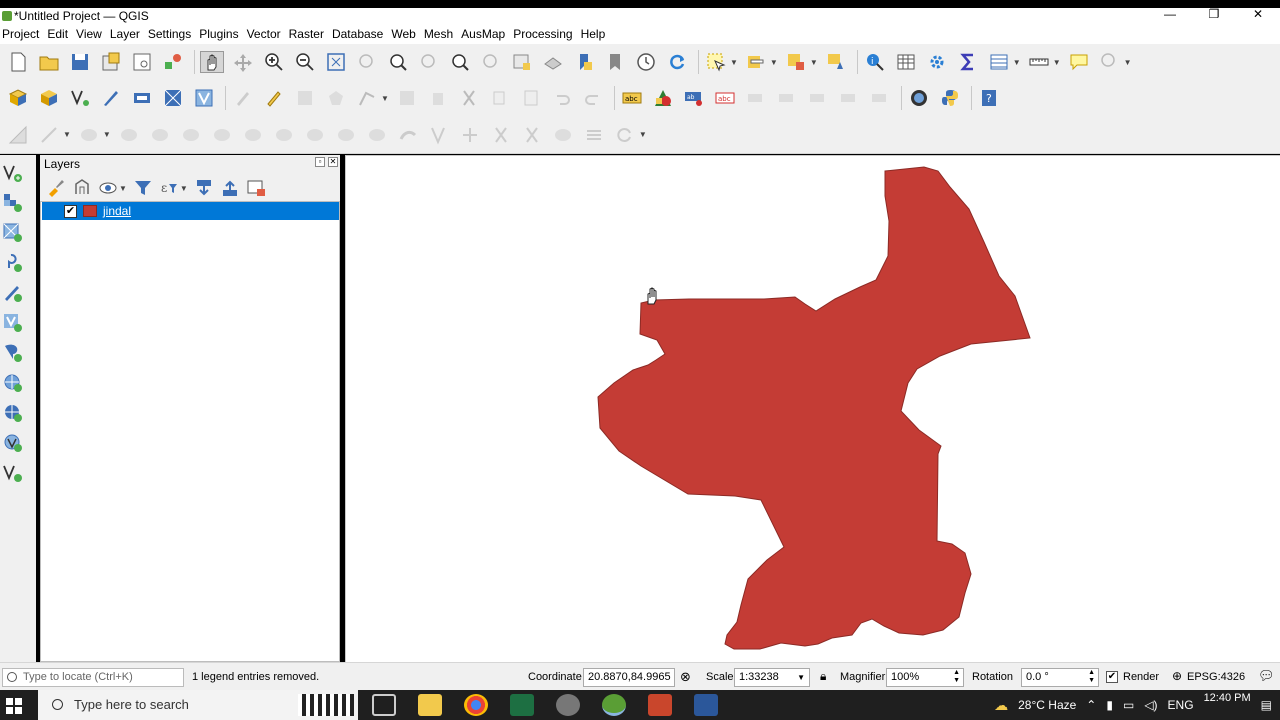  Describe the element at coordinates (18, 135) in the screenshot. I see `advanced-digitizing-icon` at that location.